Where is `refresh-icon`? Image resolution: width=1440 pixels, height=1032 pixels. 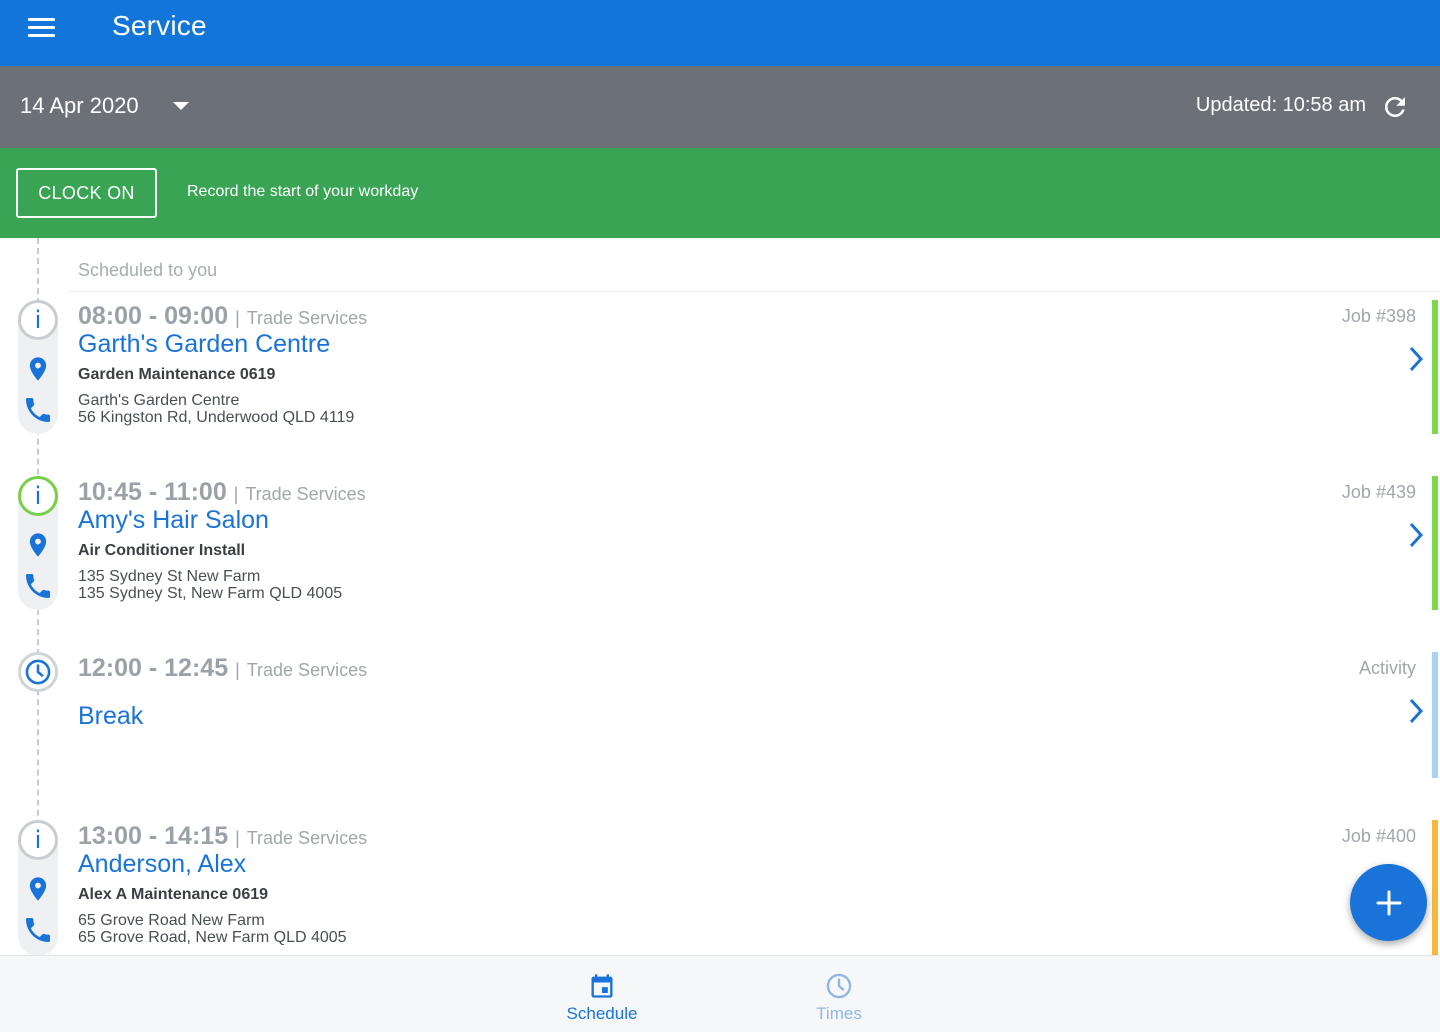
refresh-icon is located at coordinates (1395, 107).